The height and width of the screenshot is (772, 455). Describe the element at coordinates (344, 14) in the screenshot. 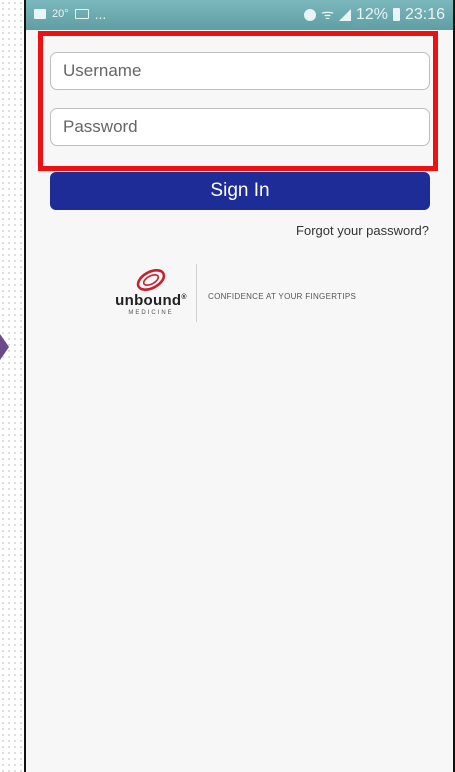

I see `signal-icon` at that location.